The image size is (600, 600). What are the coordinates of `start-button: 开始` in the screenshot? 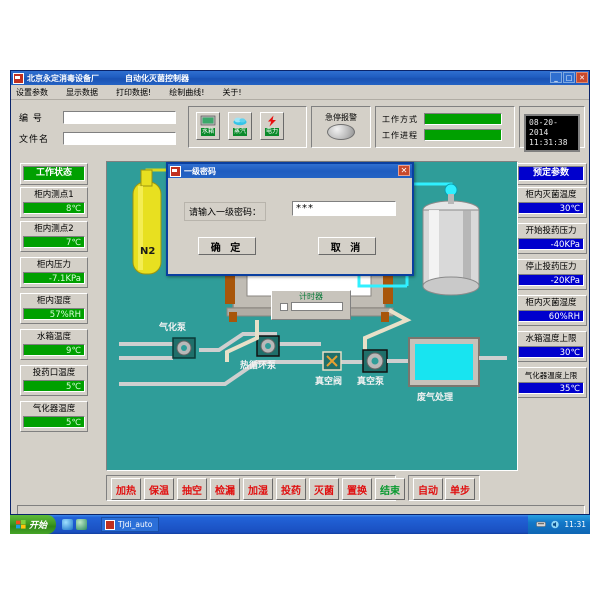 It's located at (33, 524).